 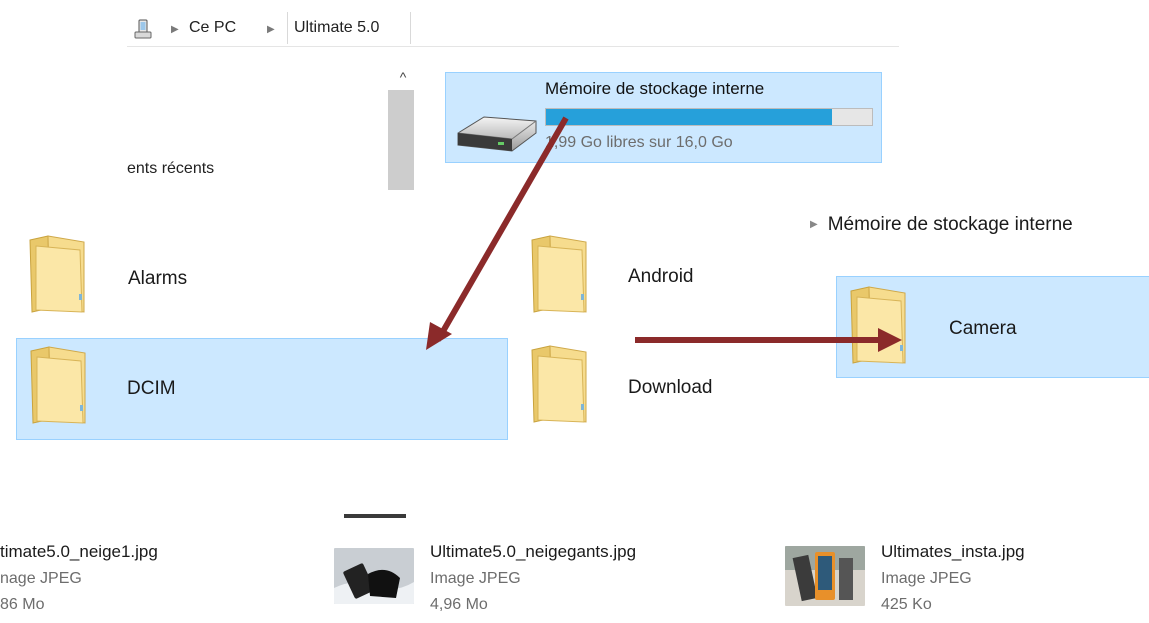 What do you see at coordinates (262, 278) in the screenshot?
I see `folder-alarms: Alarms` at bounding box center [262, 278].